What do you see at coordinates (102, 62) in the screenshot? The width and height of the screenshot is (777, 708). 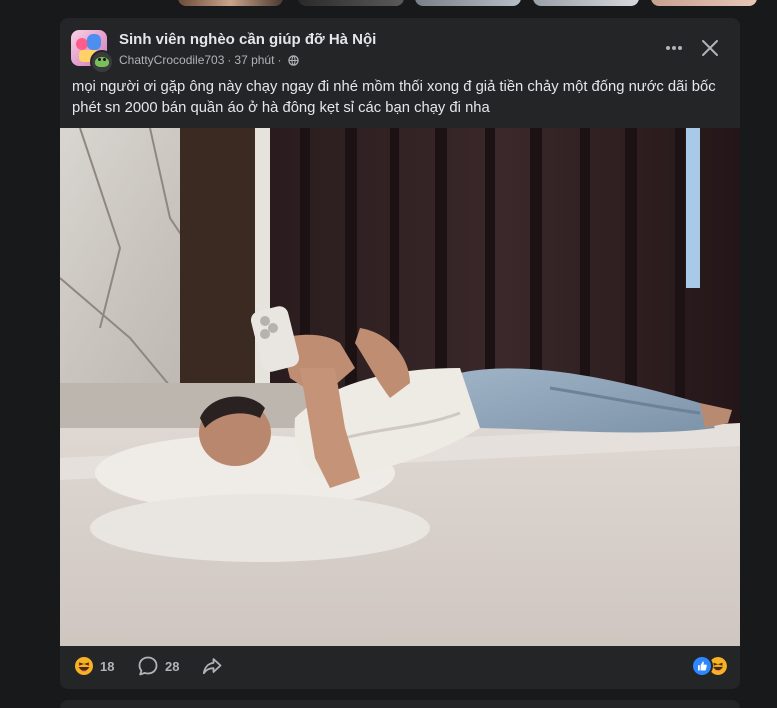 I see `author-avatar` at bounding box center [102, 62].